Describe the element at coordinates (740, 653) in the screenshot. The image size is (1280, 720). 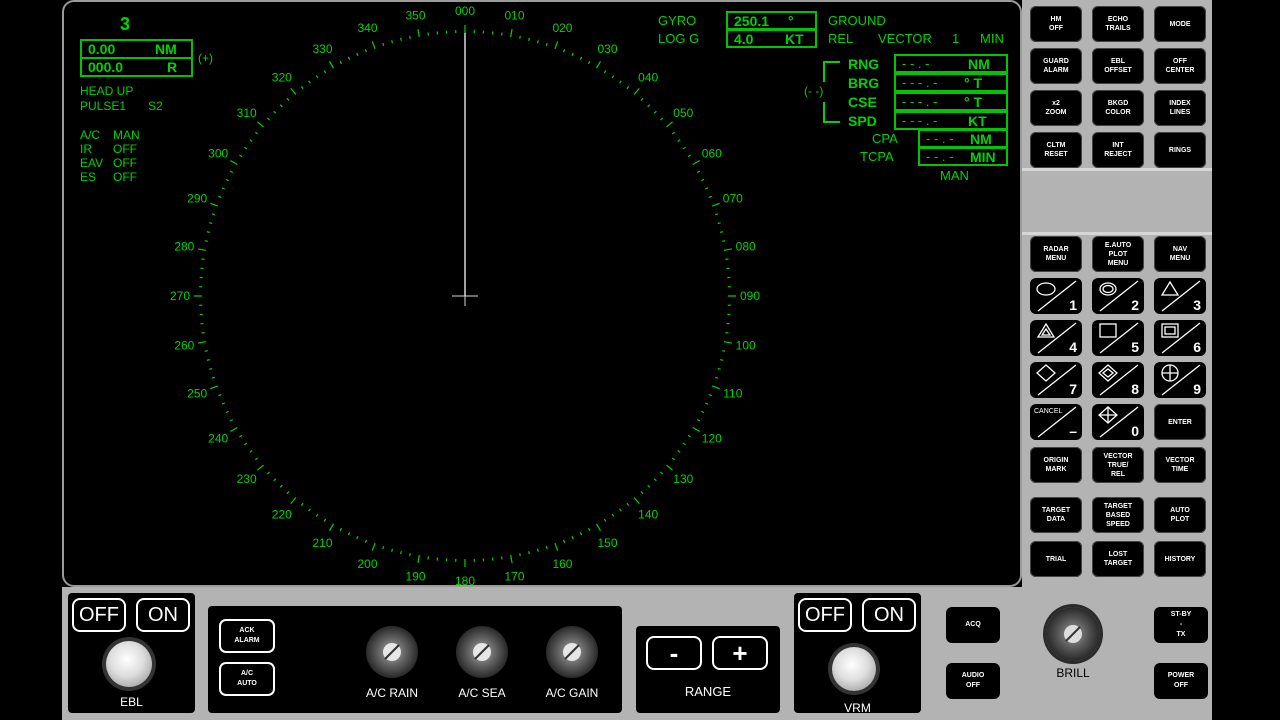
I see `range-plus-button: +` at that location.